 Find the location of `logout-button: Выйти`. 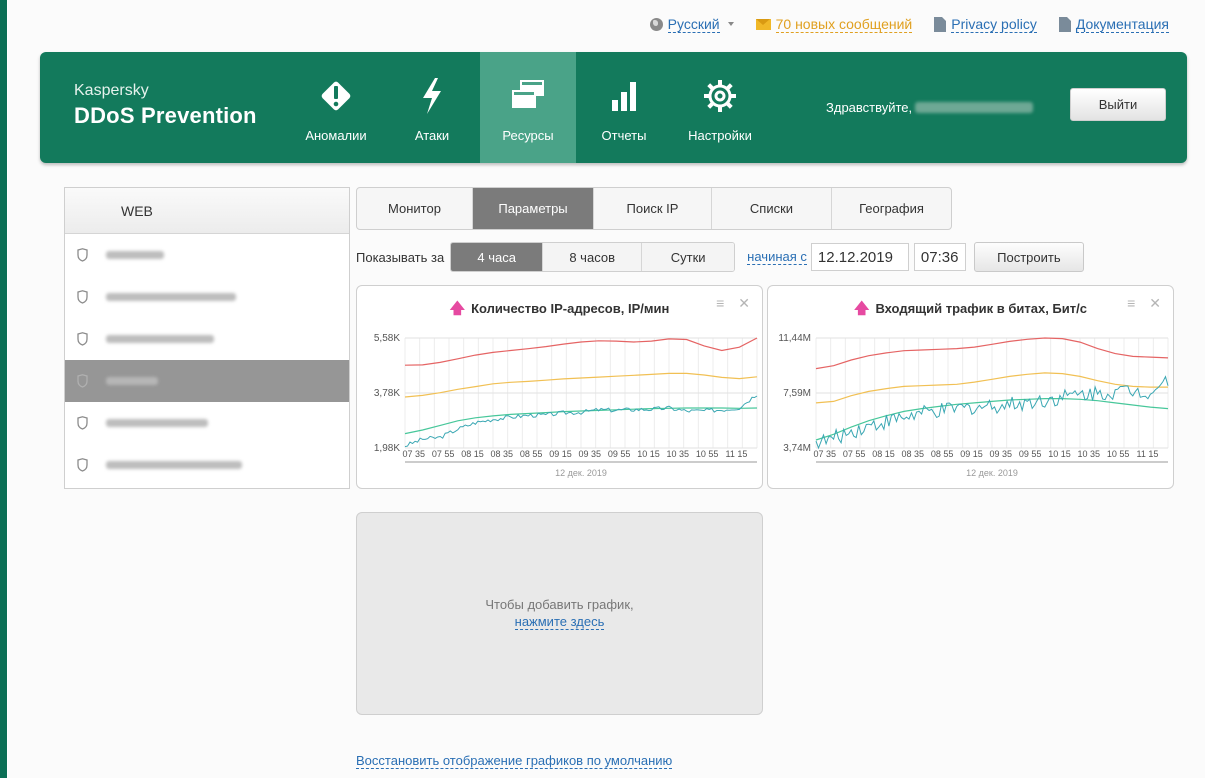

logout-button: Выйти is located at coordinates (1118, 104).